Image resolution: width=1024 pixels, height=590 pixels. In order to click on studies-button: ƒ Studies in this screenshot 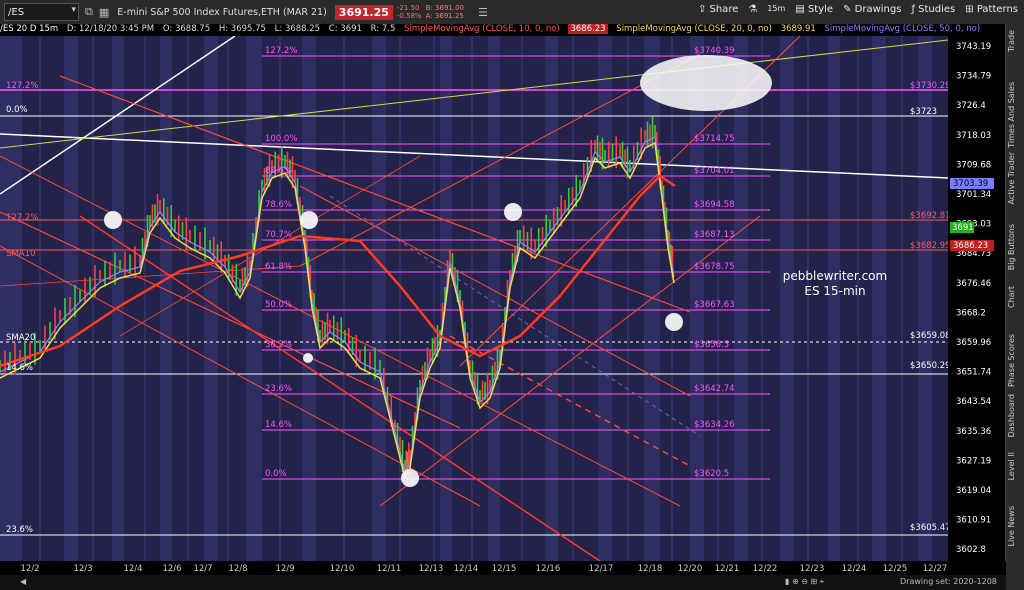, I will do `click(933, 9)`.